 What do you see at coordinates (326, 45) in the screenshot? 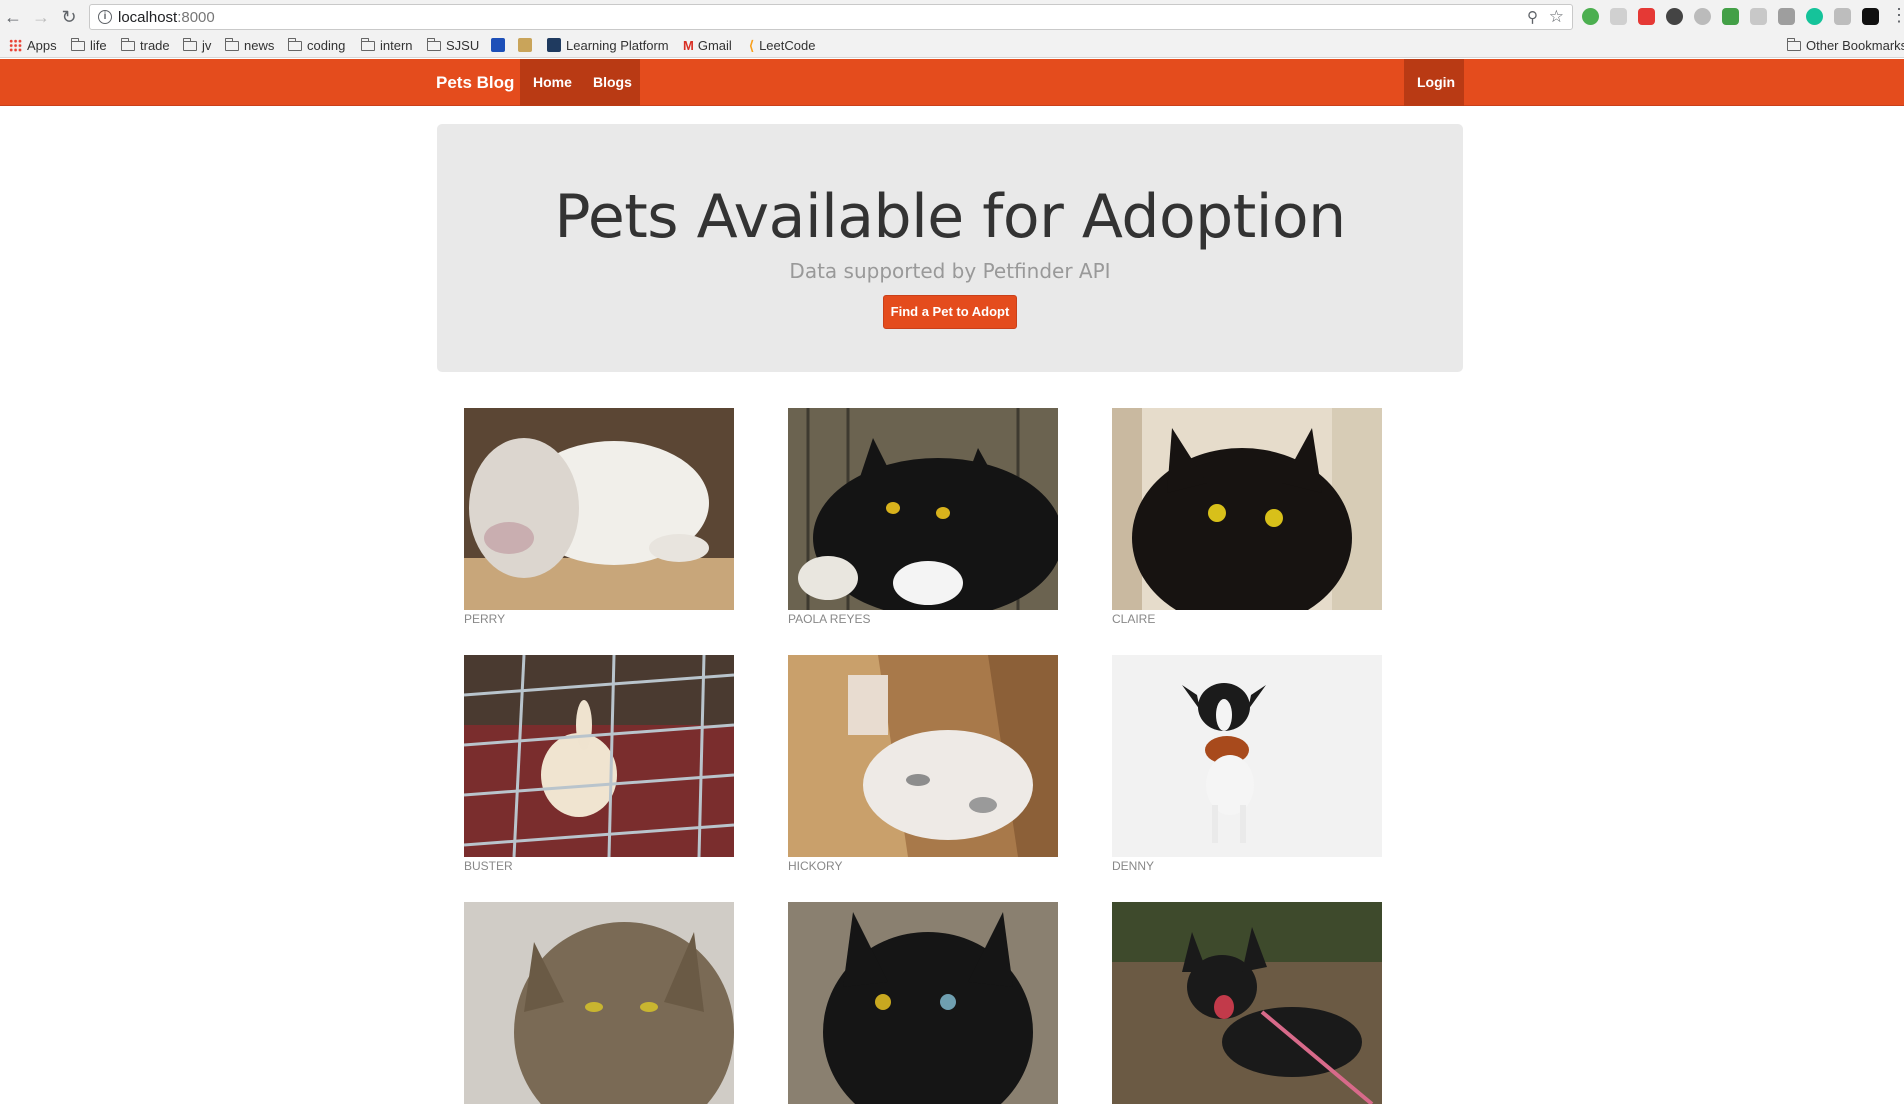
I see `bookmark-label: coding` at bounding box center [326, 45].